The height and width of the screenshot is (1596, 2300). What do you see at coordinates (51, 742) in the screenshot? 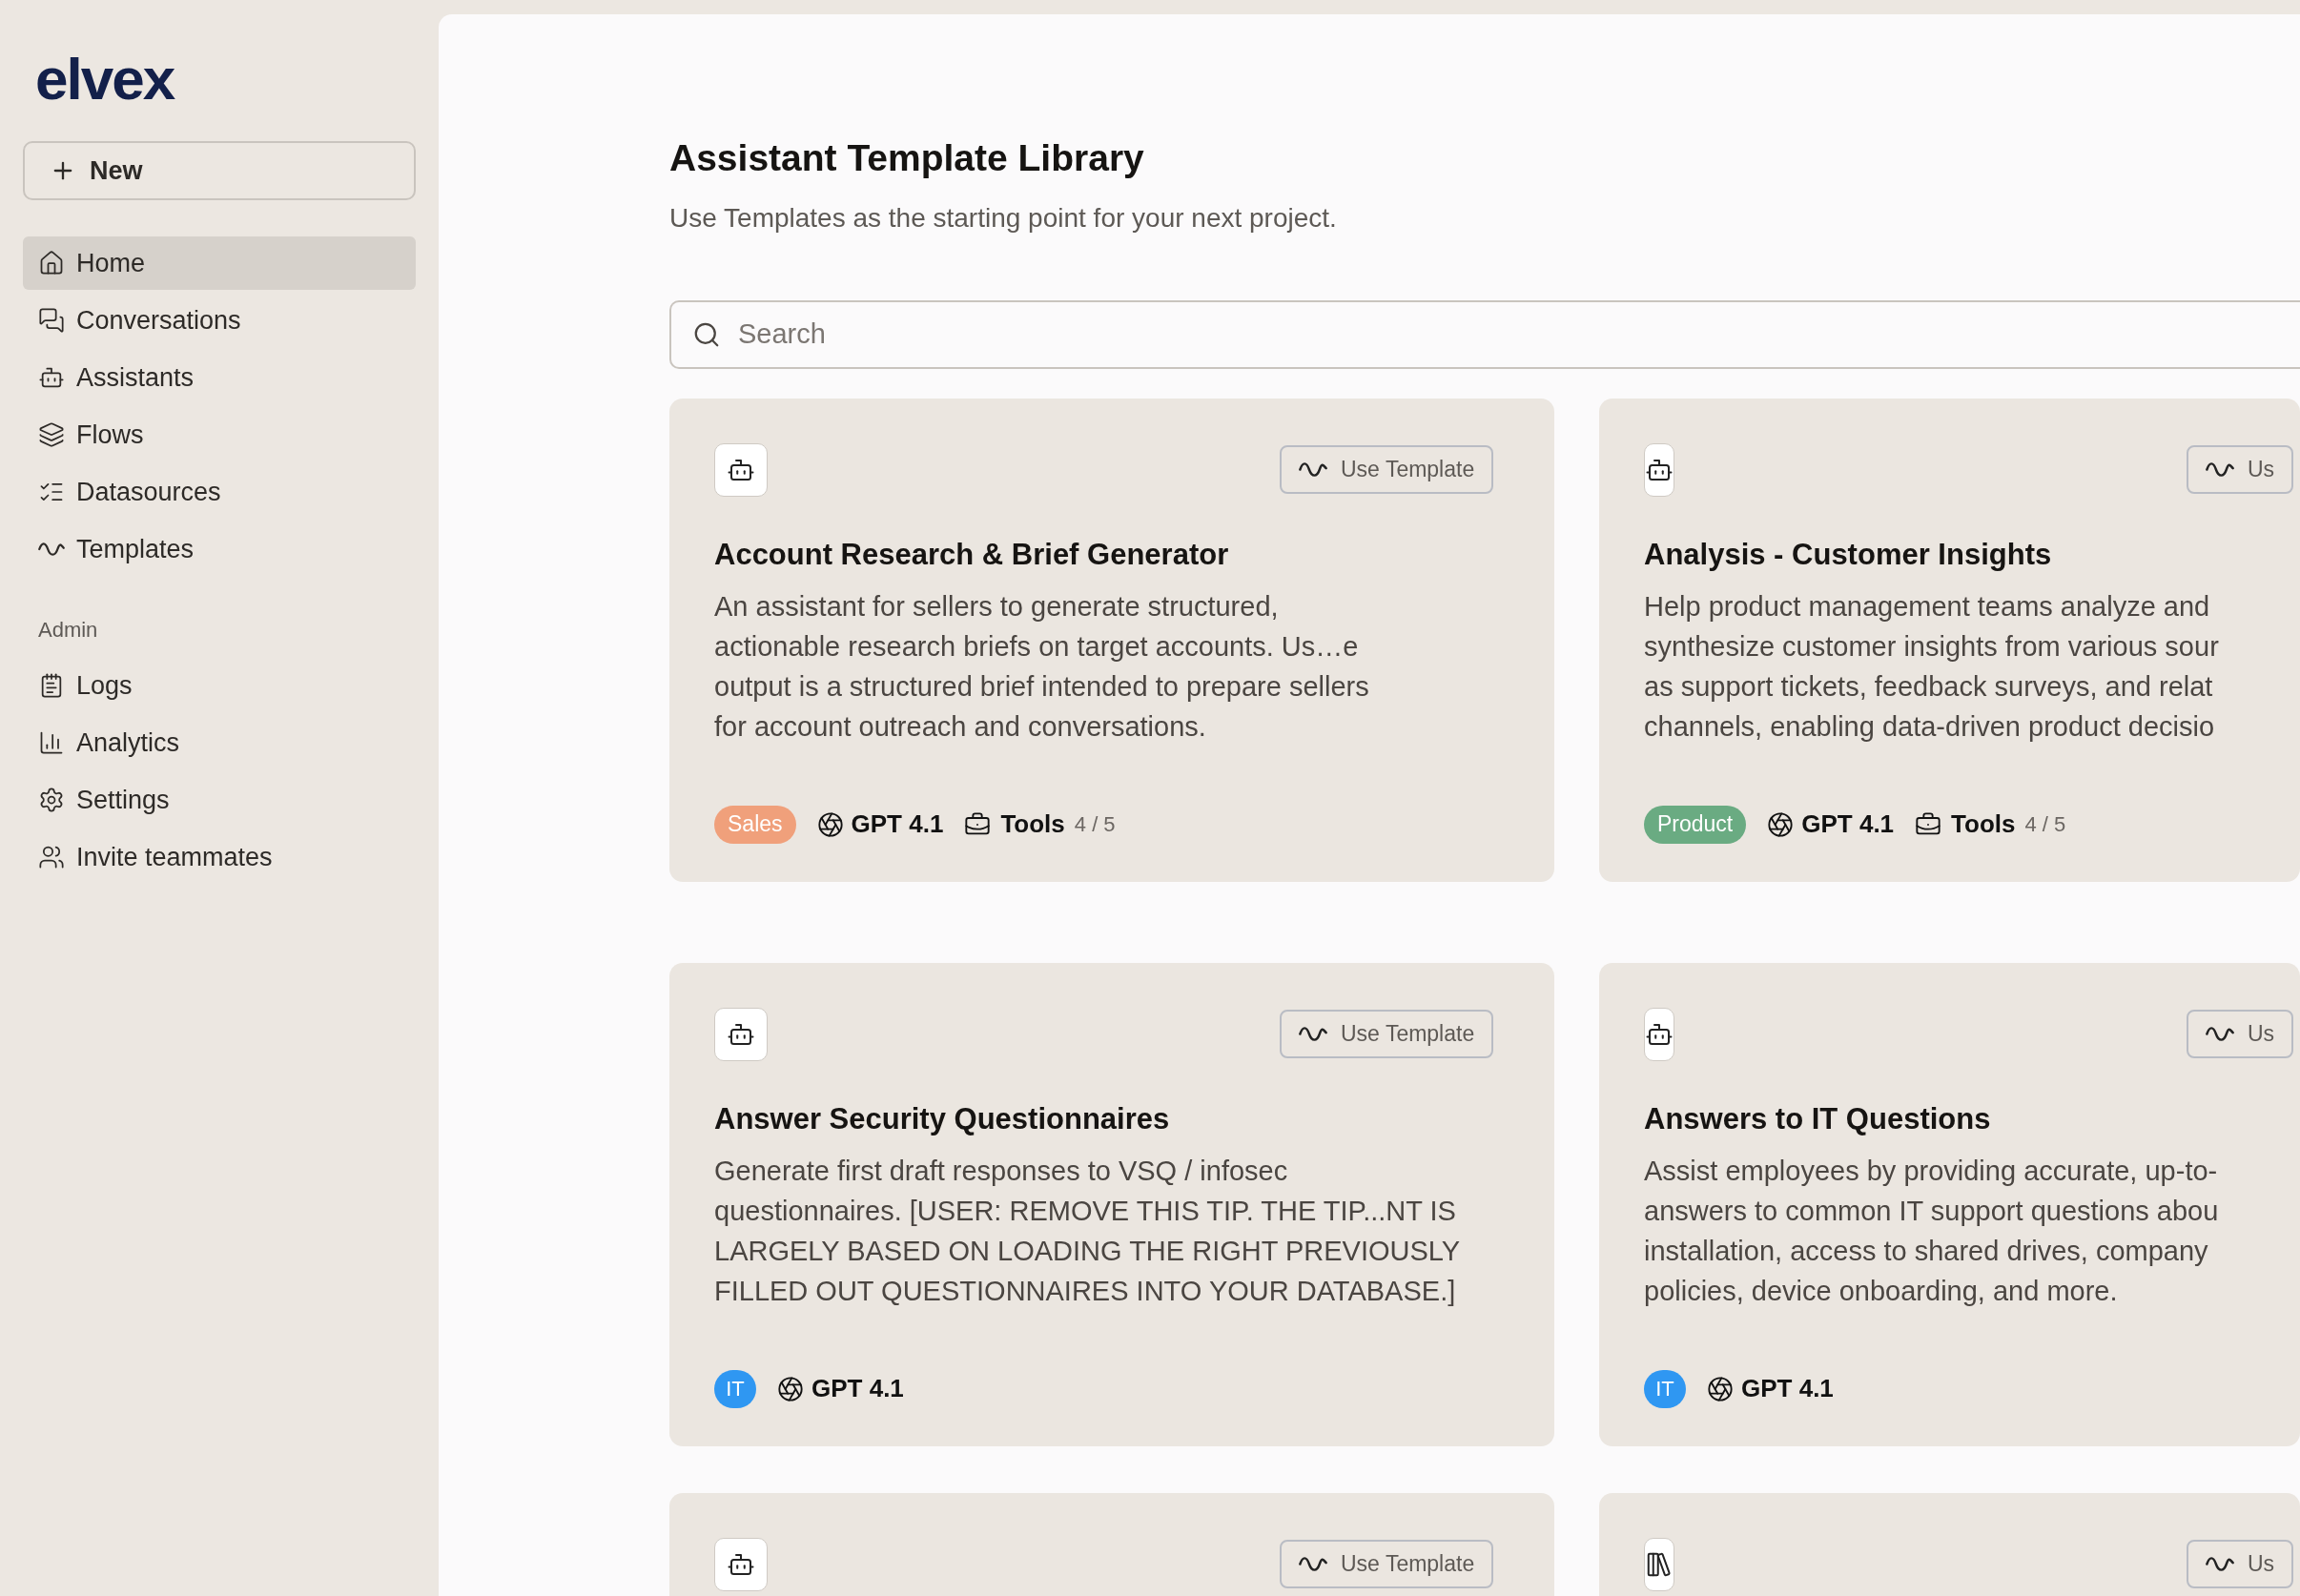
I see `bar-chart-icon` at bounding box center [51, 742].